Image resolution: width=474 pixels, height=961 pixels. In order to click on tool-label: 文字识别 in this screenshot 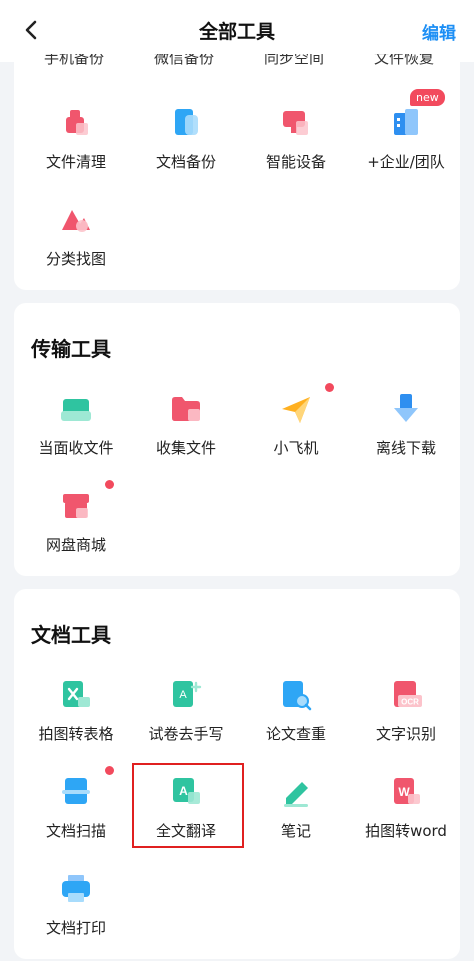, I will do `click(405, 734)`.